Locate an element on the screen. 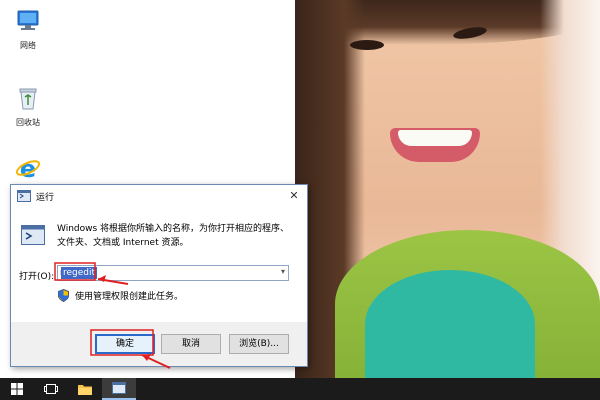 The image size is (600, 400). open-label: 打开(O): is located at coordinates (37, 277).